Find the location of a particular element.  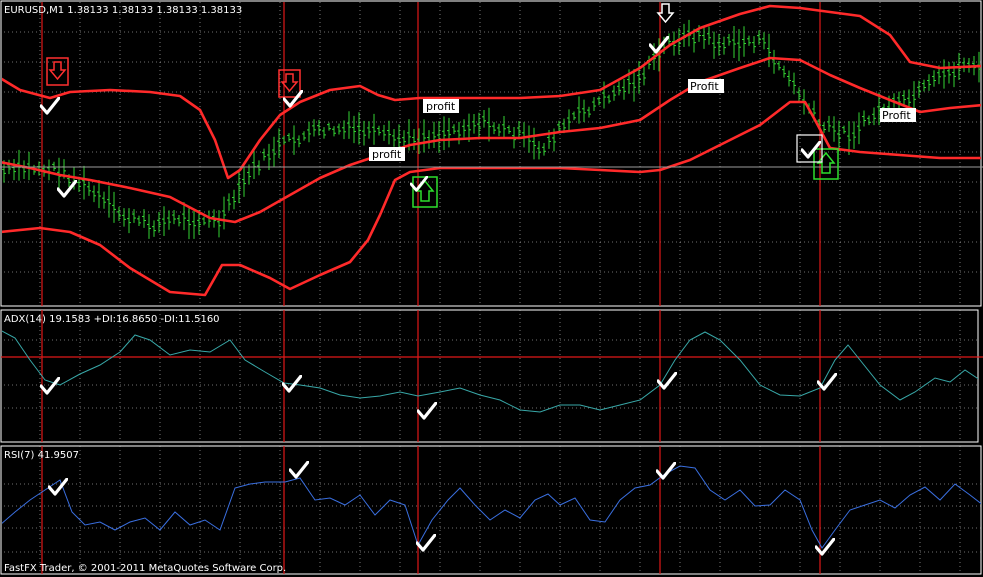

profit-tag-1: profit is located at coordinates (441, 106).